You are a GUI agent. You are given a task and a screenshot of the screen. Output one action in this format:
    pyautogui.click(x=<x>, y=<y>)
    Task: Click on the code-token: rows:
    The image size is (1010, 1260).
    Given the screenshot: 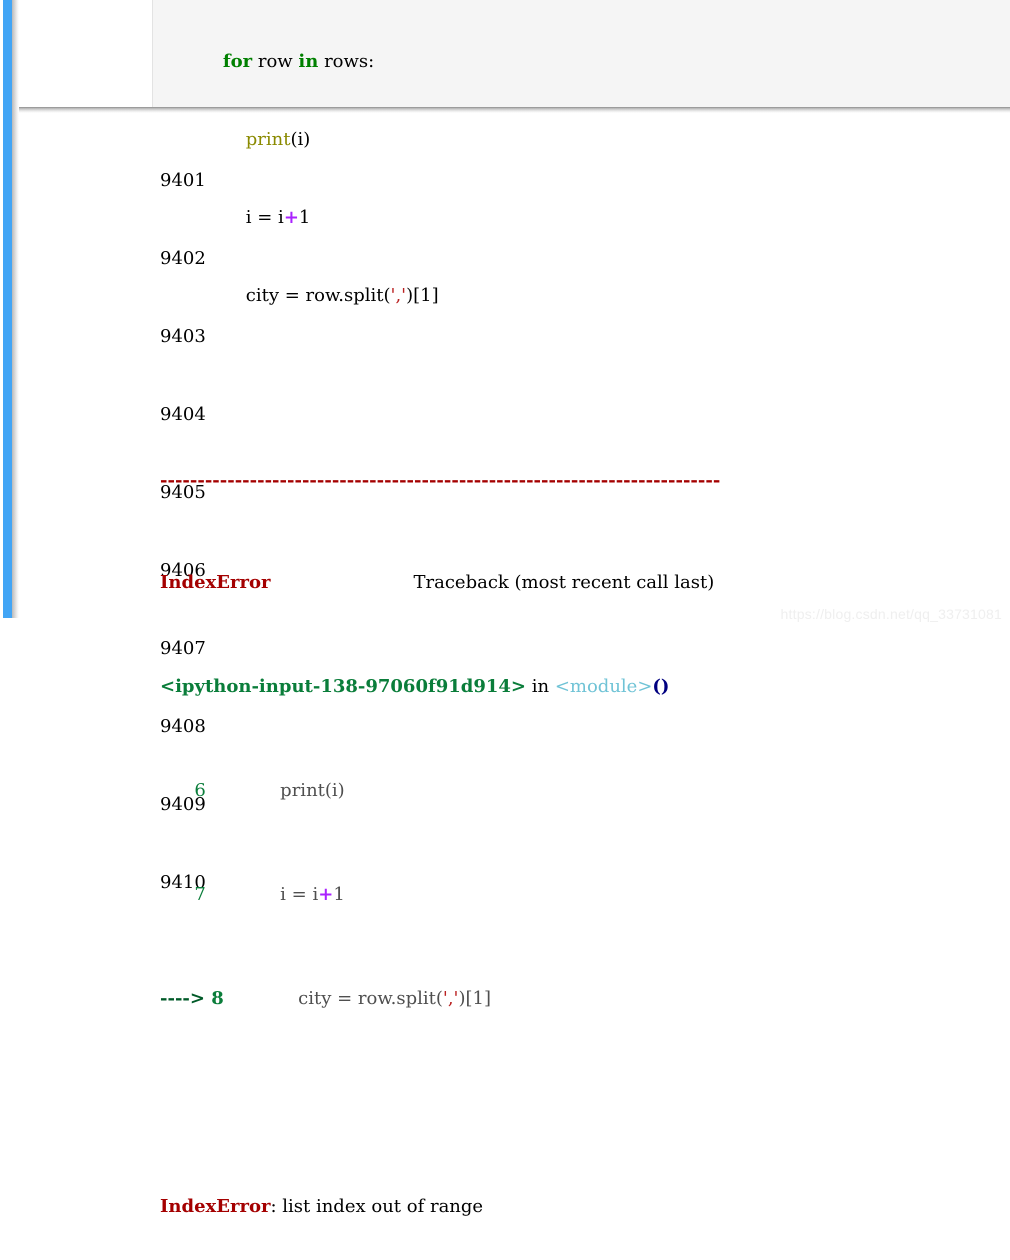 What is the action you would take?
    pyautogui.click(x=346, y=61)
    